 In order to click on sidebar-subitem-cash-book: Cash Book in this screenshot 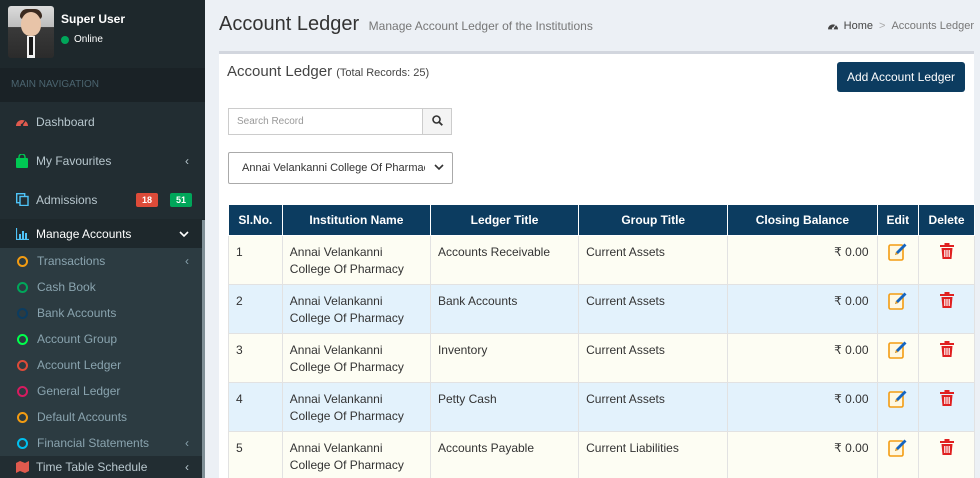, I will do `click(102, 287)`.